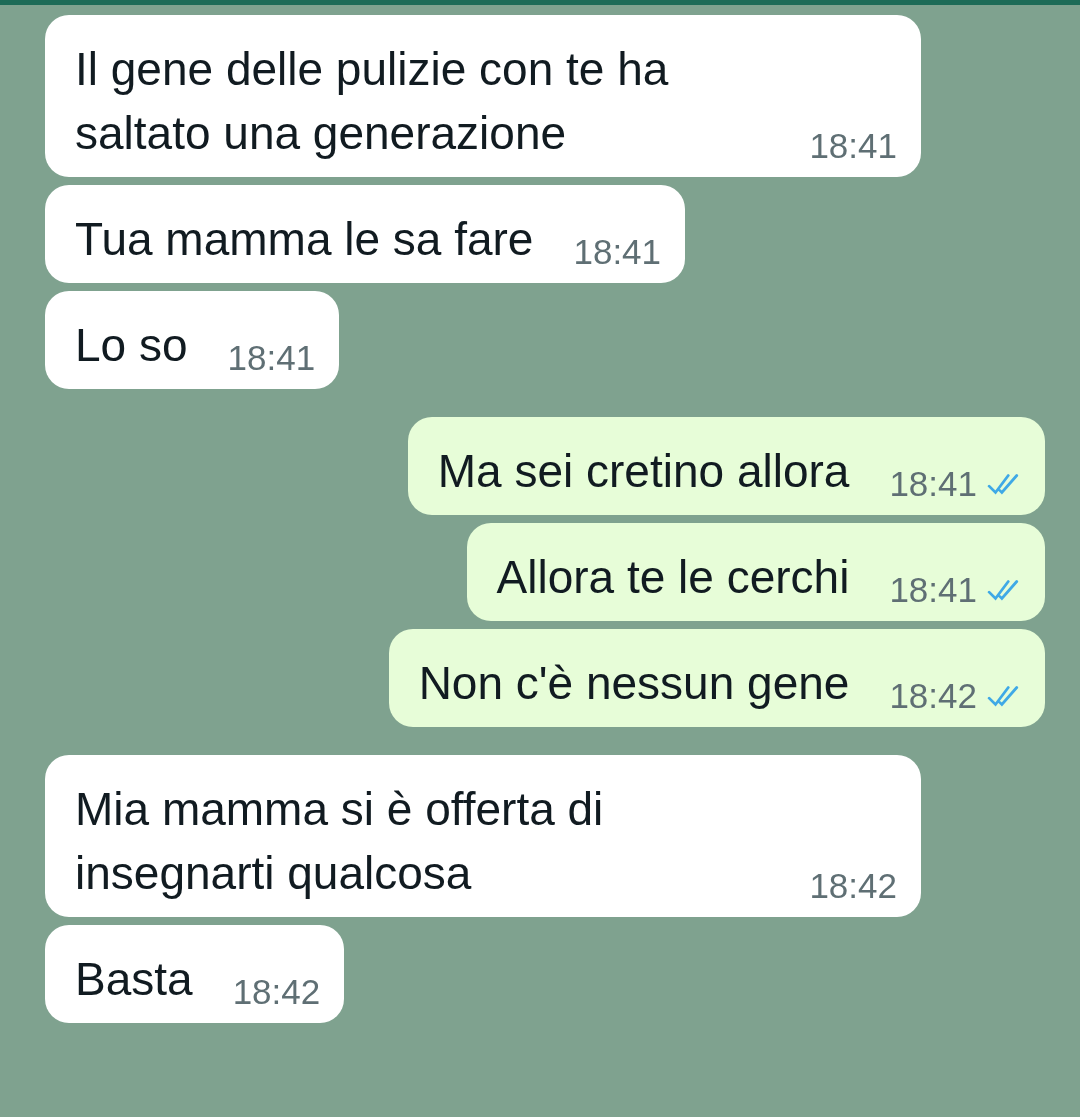 The image size is (1080, 1117). What do you see at coordinates (304, 239) in the screenshot?
I see `message-text: Tua mamma le sa fare` at bounding box center [304, 239].